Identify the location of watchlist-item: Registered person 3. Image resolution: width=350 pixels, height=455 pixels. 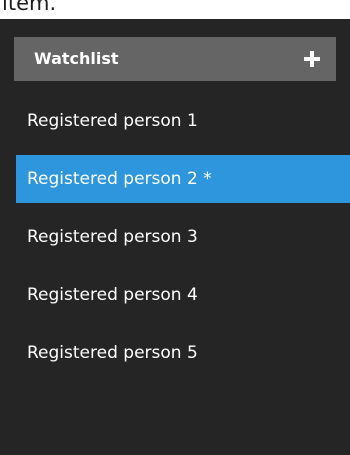
(183, 237).